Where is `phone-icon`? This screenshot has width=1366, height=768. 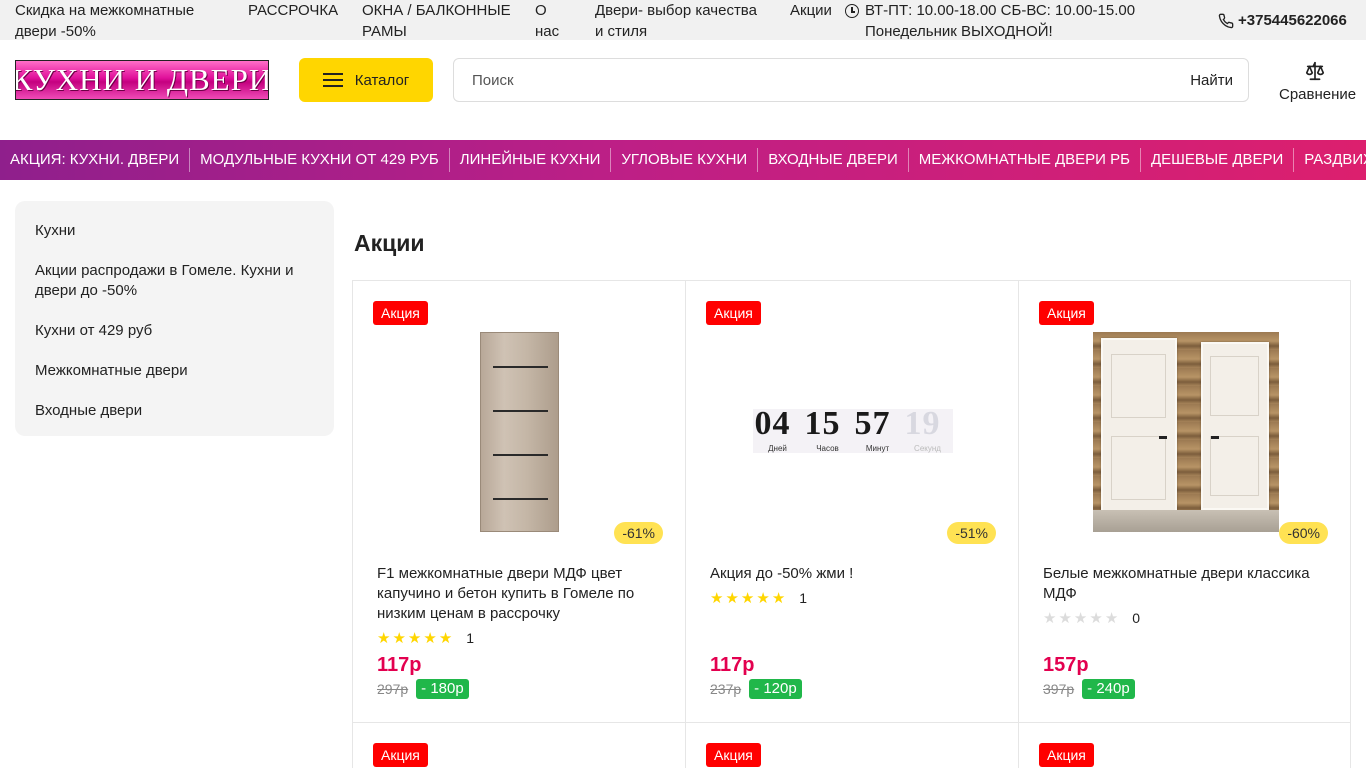
phone-icon is located at coordinates (1226, 20).